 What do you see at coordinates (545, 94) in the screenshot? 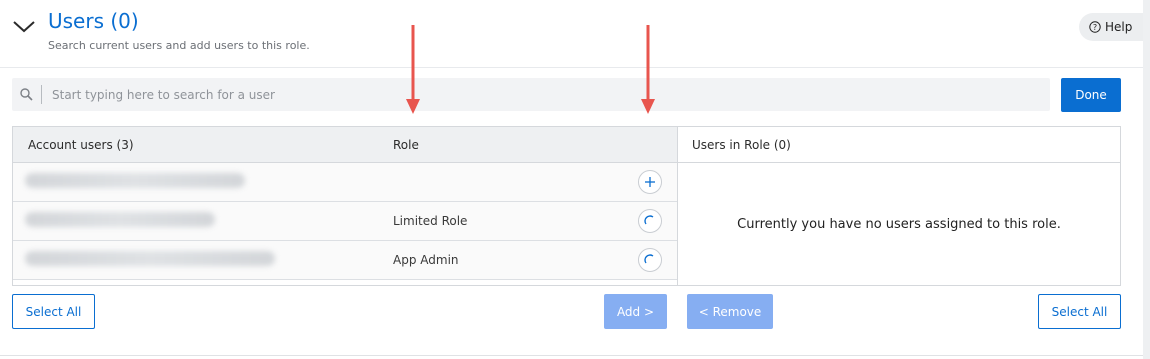
I see `user-search-input` at bounding box center [545, 94].